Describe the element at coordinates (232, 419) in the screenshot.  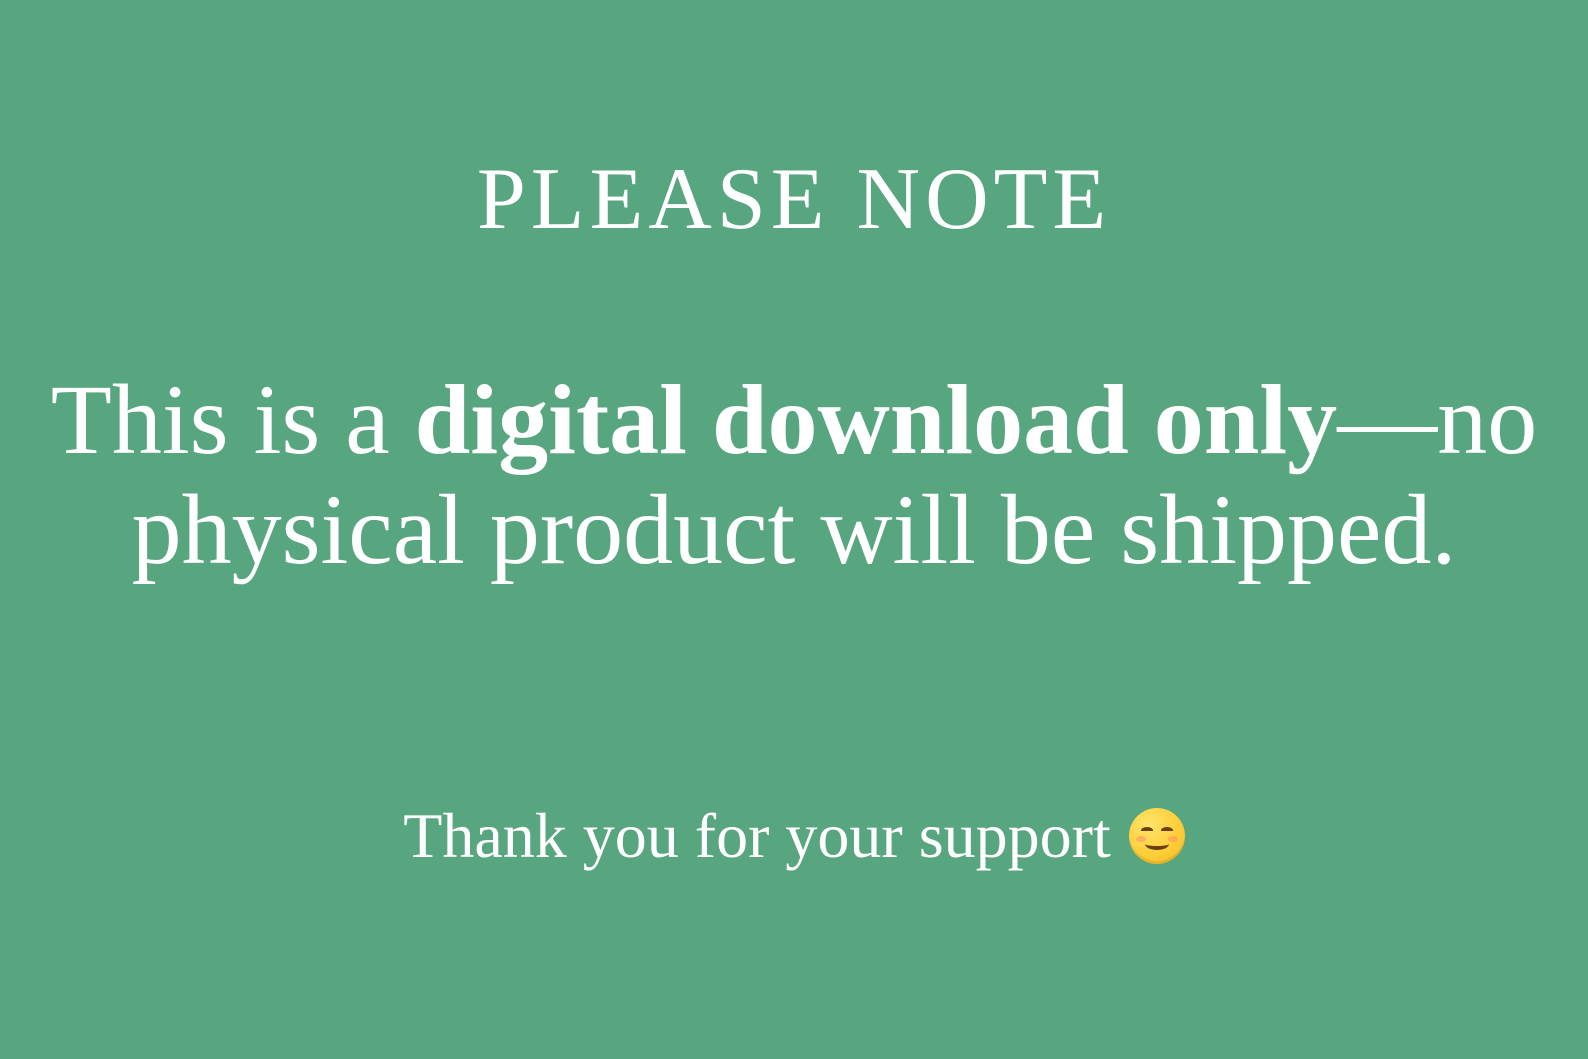
I see `message-intro: This is a` at that location.